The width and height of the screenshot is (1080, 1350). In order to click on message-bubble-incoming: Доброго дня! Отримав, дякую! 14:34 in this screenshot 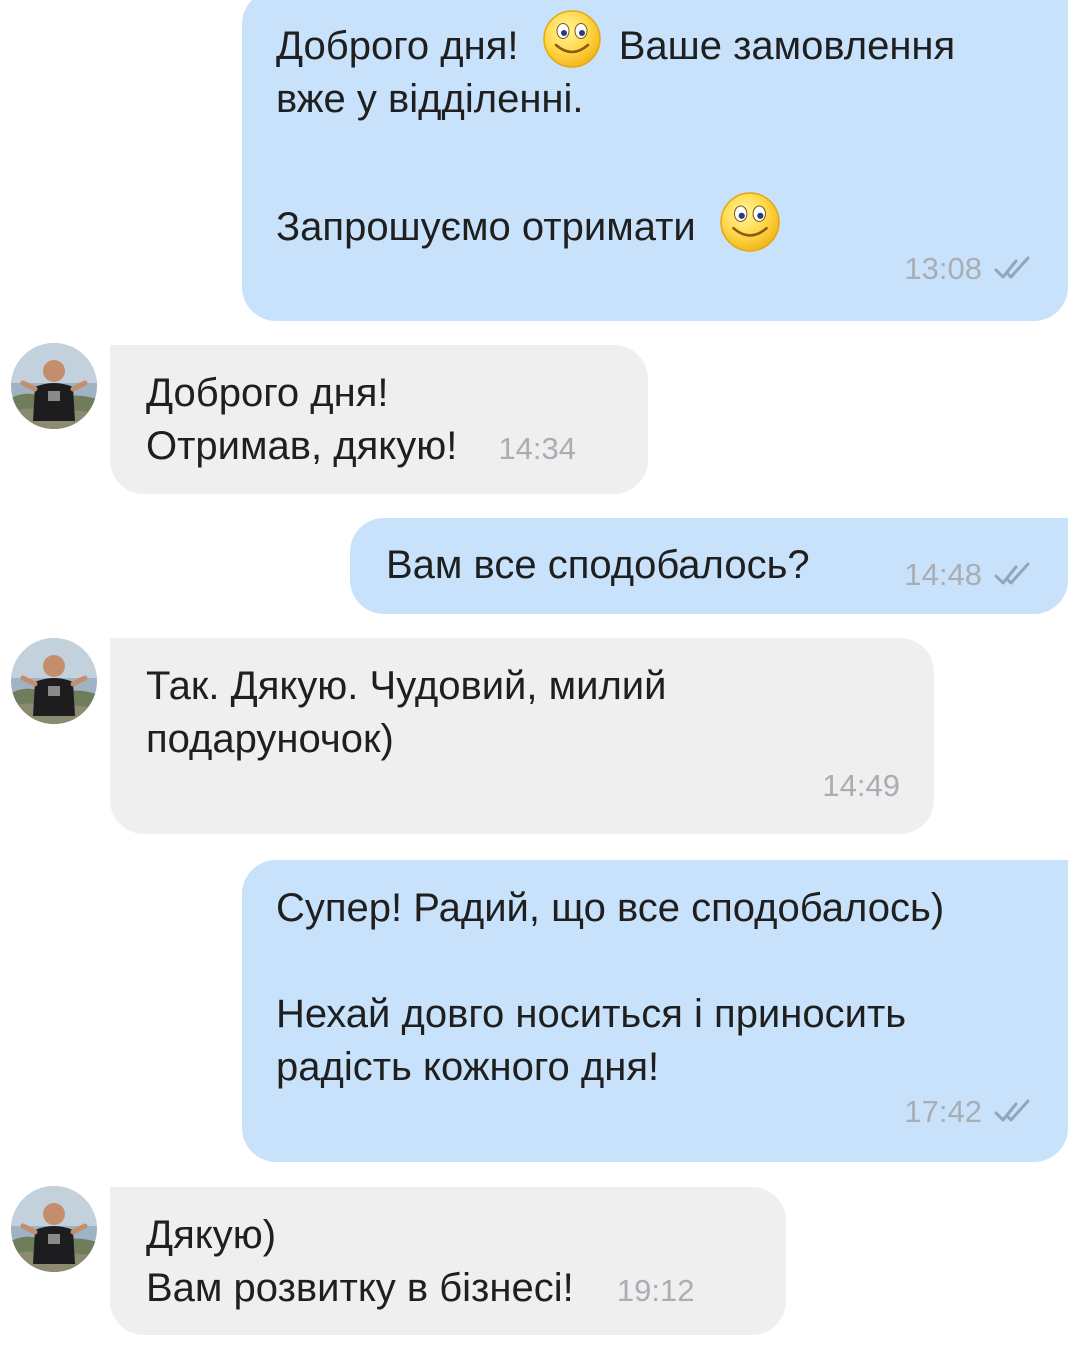, I will do `click(379, 419)`.